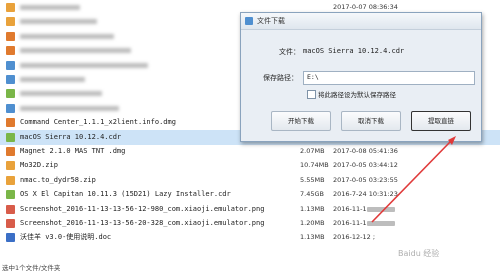 This screenshot has width=500, height=273. Describe the element at coordinates (250, 237) in the screenshot. I see `file-row: 沃佳羊 v3.0-使用说明.doc 1.13MB 2016-12-12 ;` at that location.